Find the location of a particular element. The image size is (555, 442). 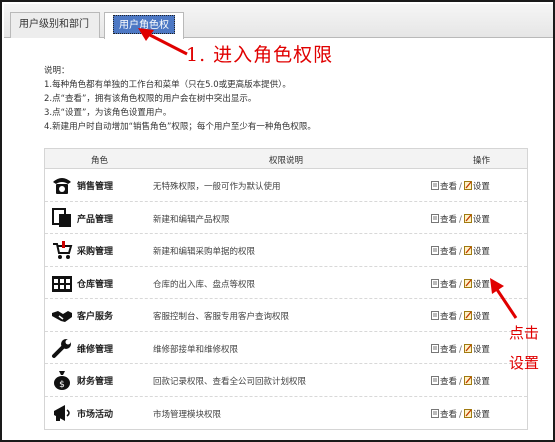

cart-icon is located at coordinates (62, 250).